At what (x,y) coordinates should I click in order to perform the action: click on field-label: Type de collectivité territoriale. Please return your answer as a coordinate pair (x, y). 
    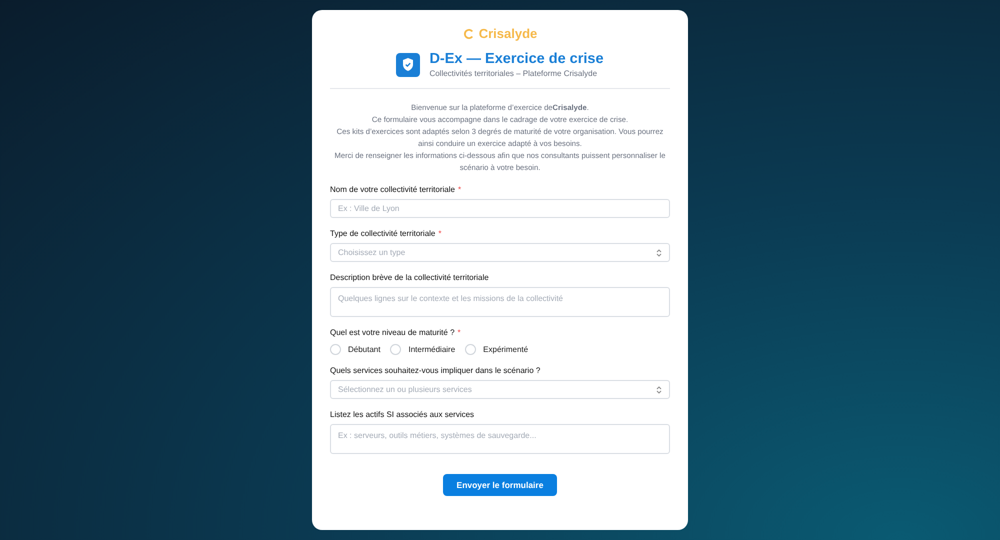
    Looking at the image, I should click on (383, 233).